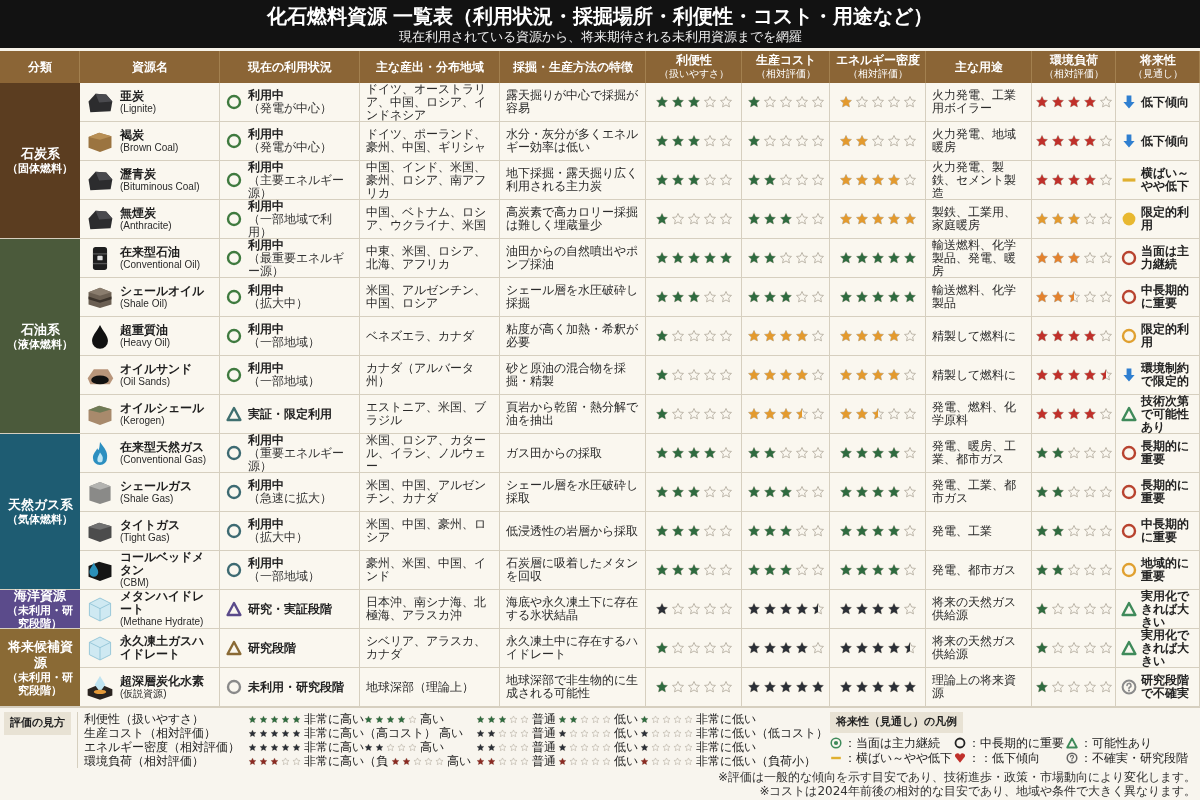  Describe the element at coordinates (600, 36) in the screenshot. I see `page-subtitle: 現在利用されている資源から、将来期待される未利用資源までを網羅` at that location.